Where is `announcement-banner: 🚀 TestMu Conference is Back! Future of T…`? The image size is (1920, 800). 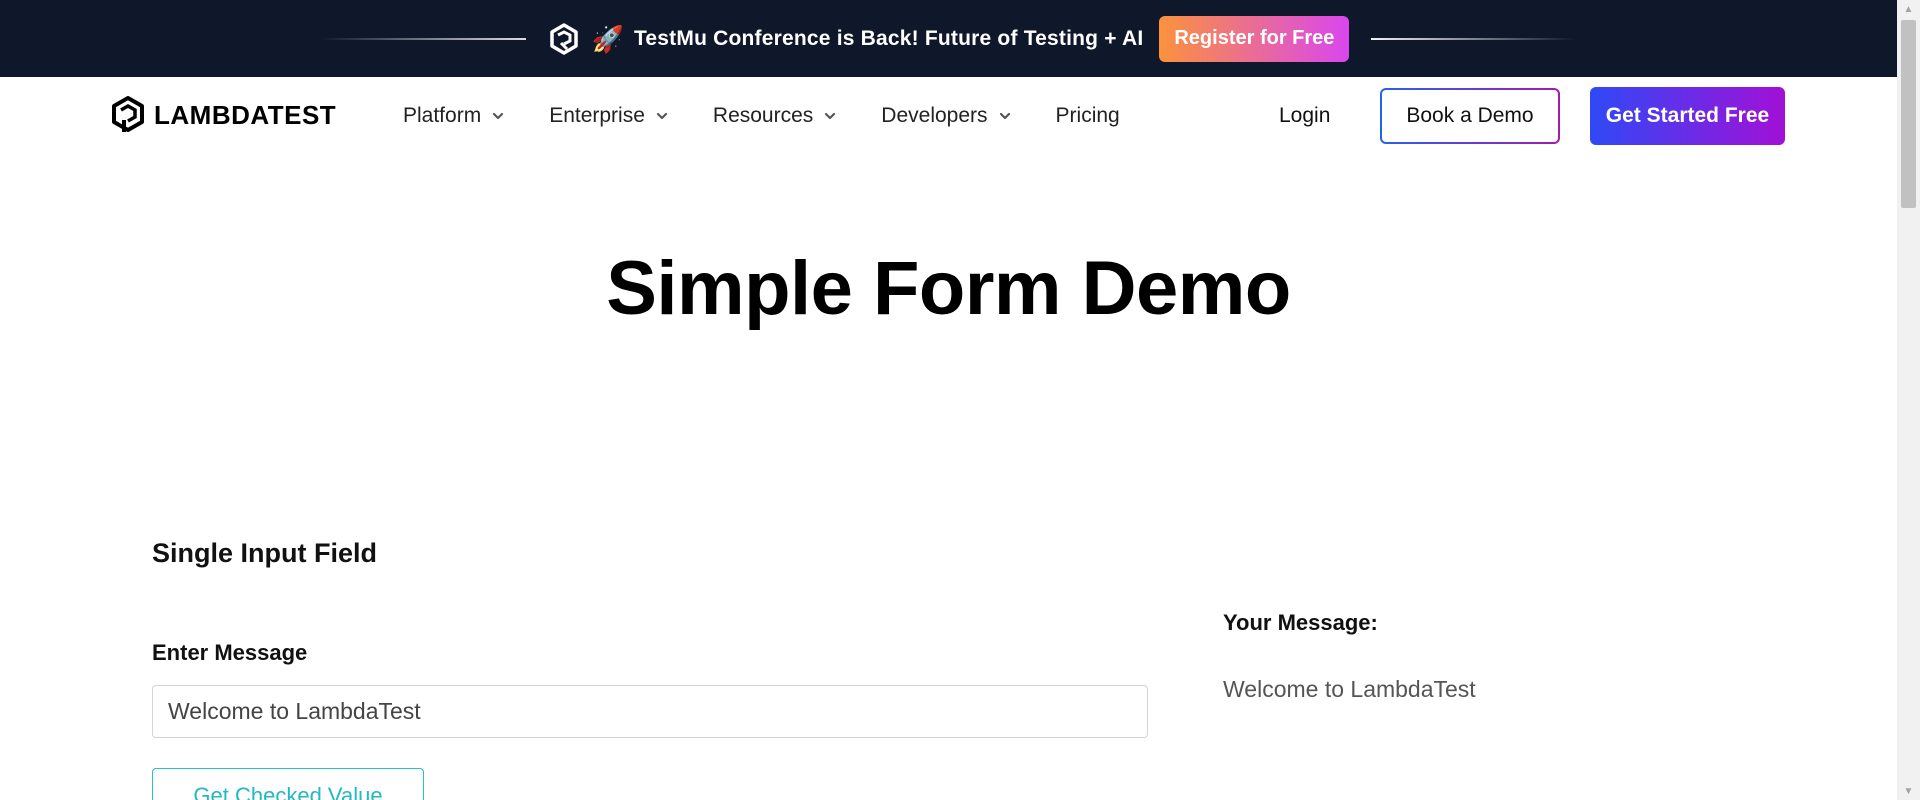 announcement-banner: 🚀 TestMu Conference is Back! Future of T… is located at coordinates (948, 38).